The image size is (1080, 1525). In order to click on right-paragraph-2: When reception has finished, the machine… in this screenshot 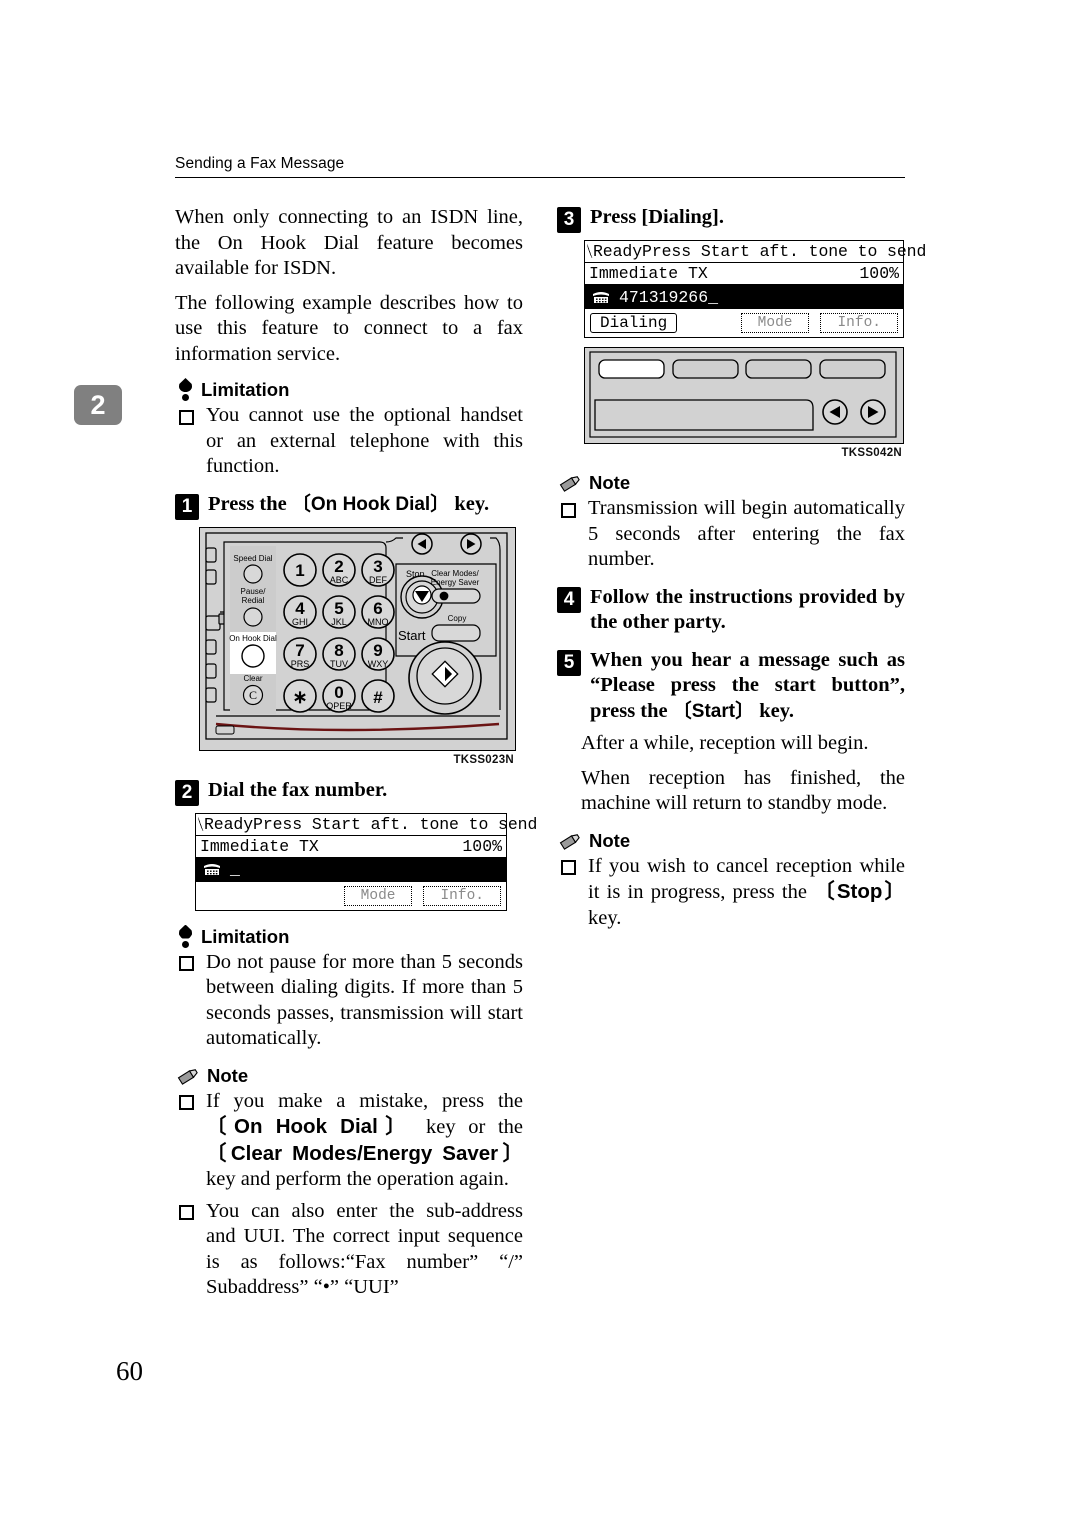, I will do `click(743, 790)`.